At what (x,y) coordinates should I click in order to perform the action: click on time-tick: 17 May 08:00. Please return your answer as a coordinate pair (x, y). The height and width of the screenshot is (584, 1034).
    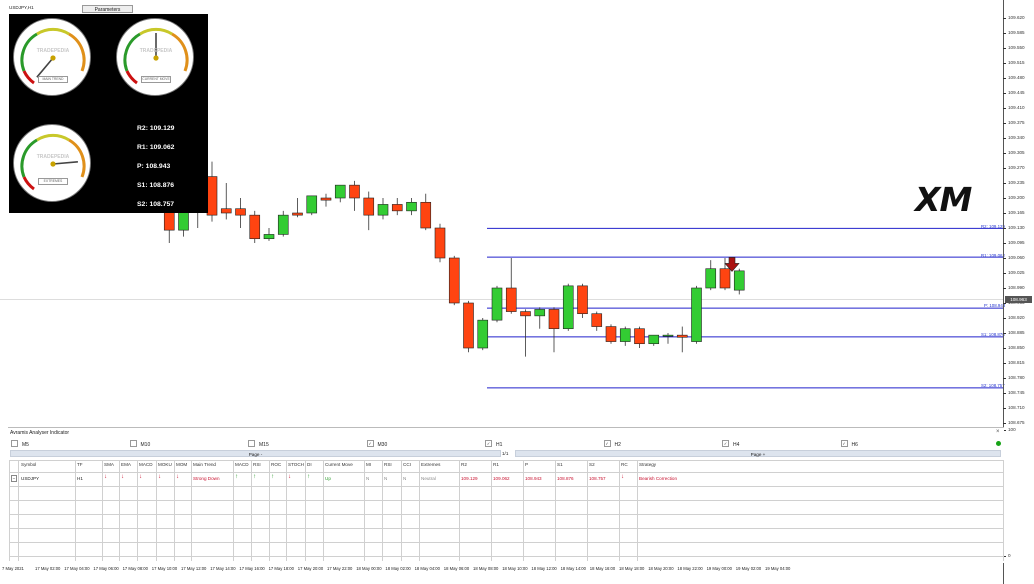
    Looking at the image, I should click on (135, 568).